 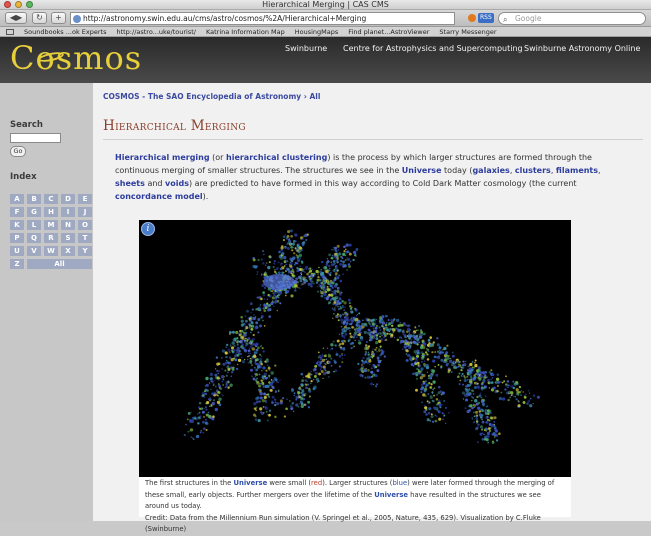 What do you see at coordinates (51, 238) in the screenshot?
I see `index-letter-r: R` at bounding box center [51, 238].